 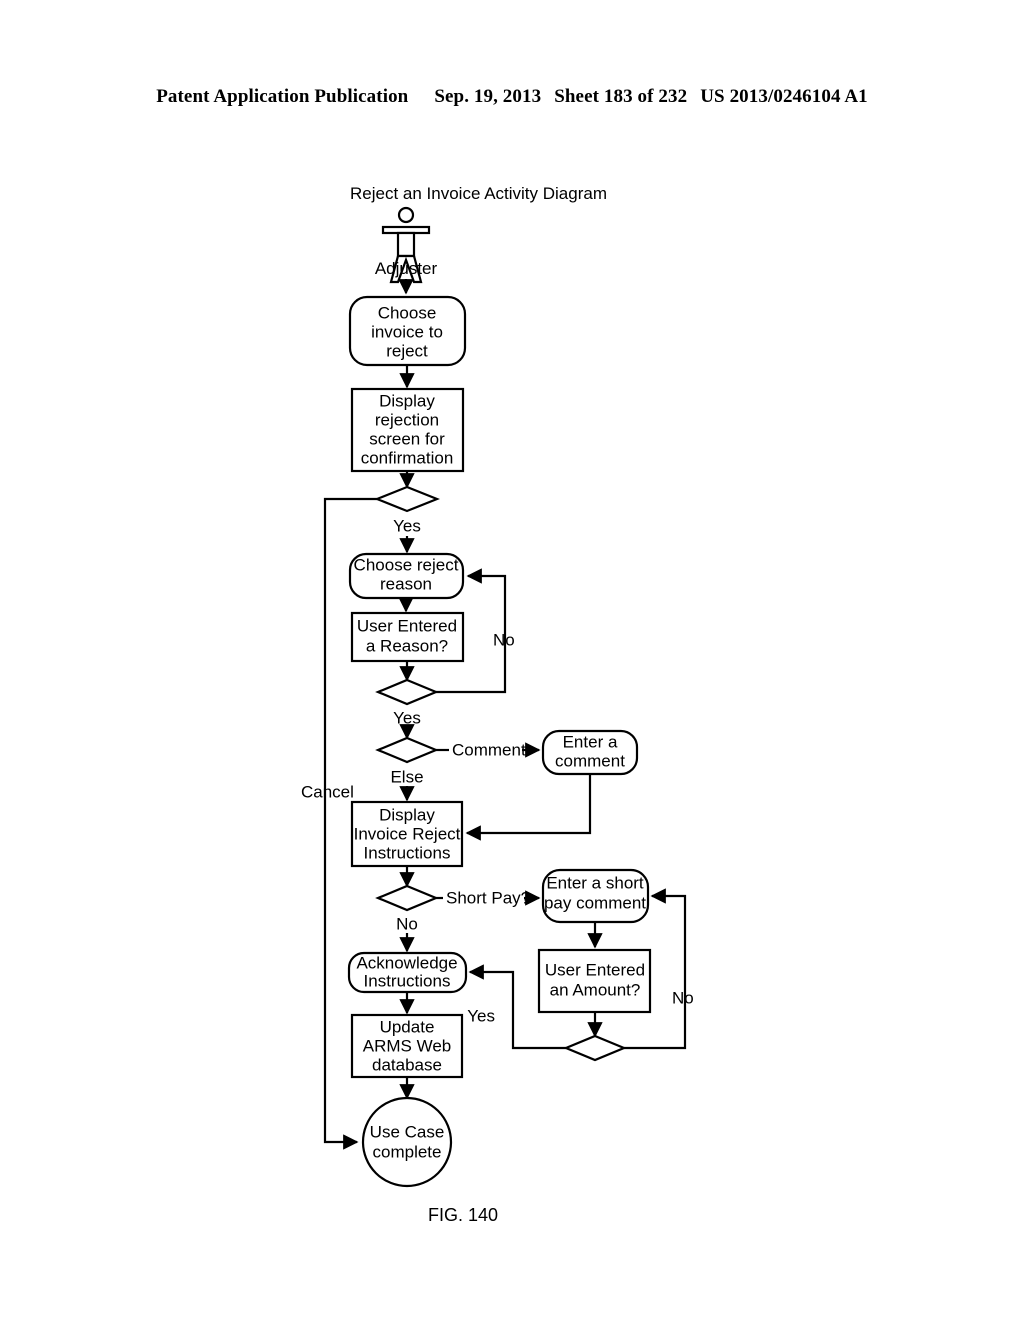 What do you see at coordinates (407, 438) in the screenshot?
I see `node-display-rejection-line3: screen for` at bounding box center [407, 438].